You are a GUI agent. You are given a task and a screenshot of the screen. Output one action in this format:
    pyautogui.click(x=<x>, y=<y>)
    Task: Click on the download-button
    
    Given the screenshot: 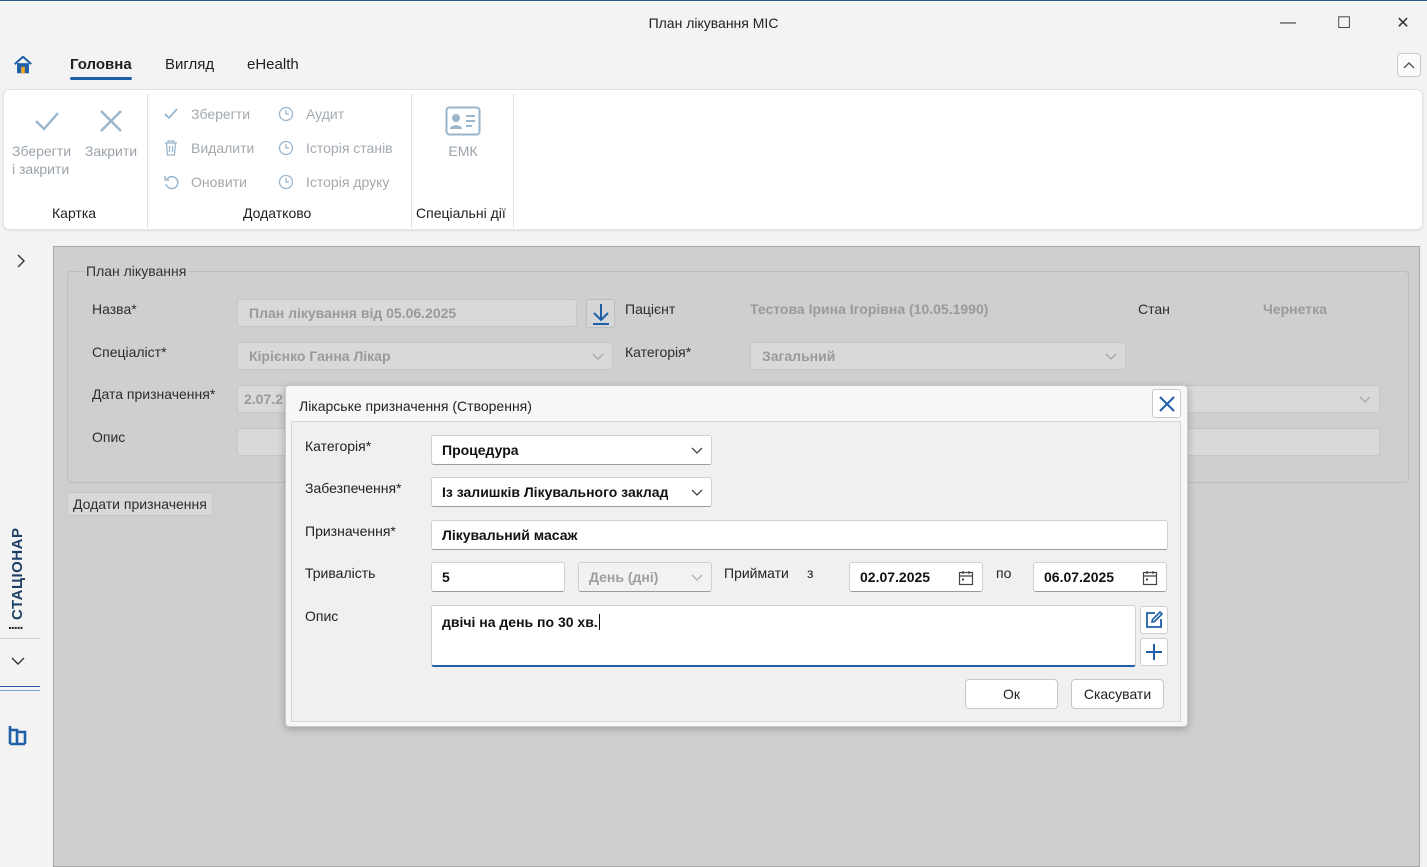 What is the action you would take?
    pyautogui.click(x=600, y=313)
    